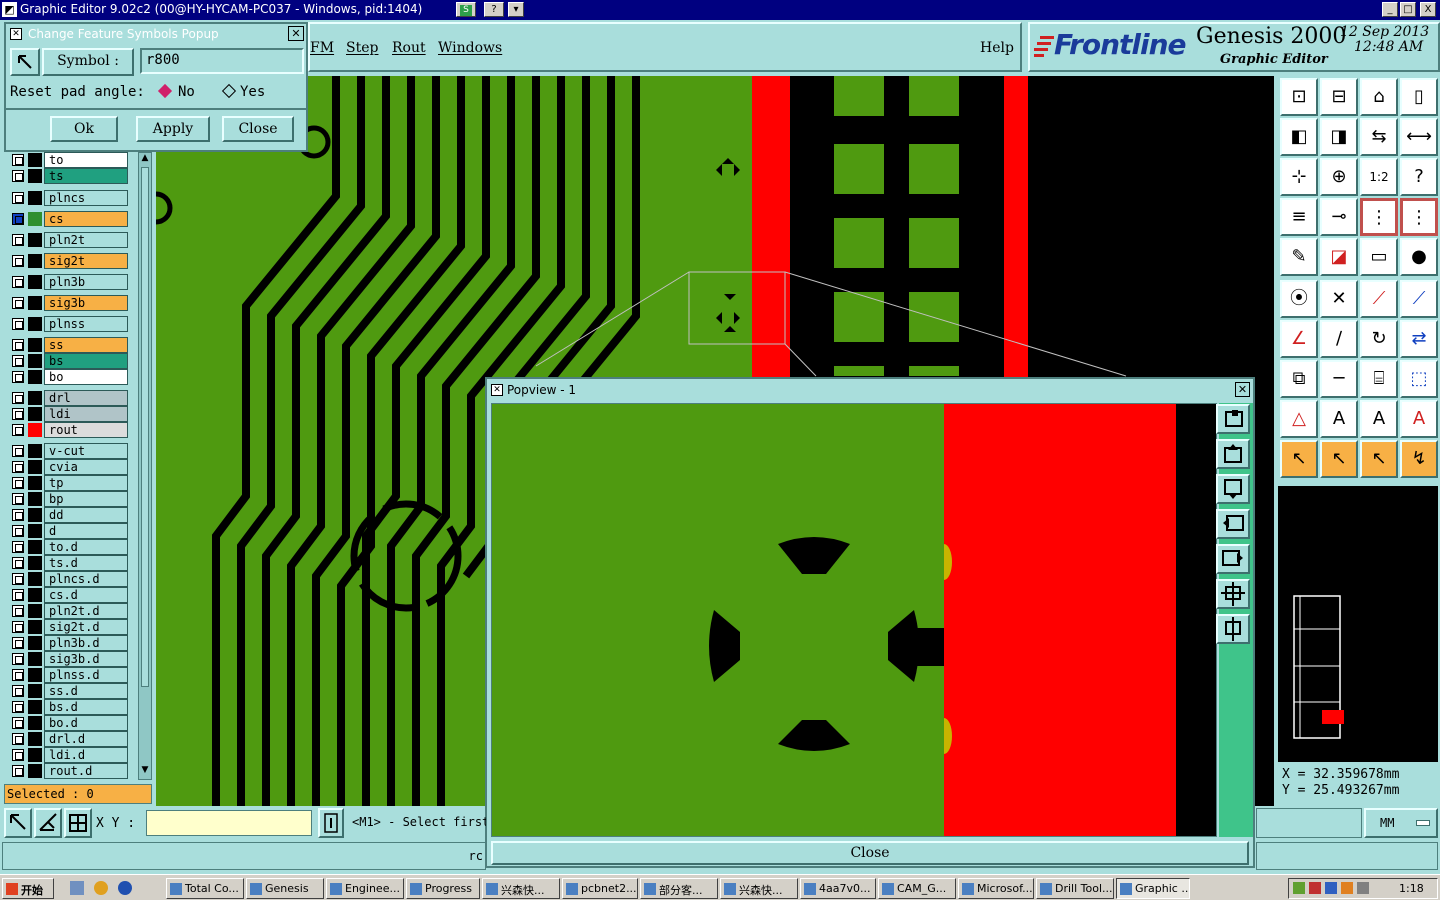  I want to click on layer-name: to.d, so click(86, 547).